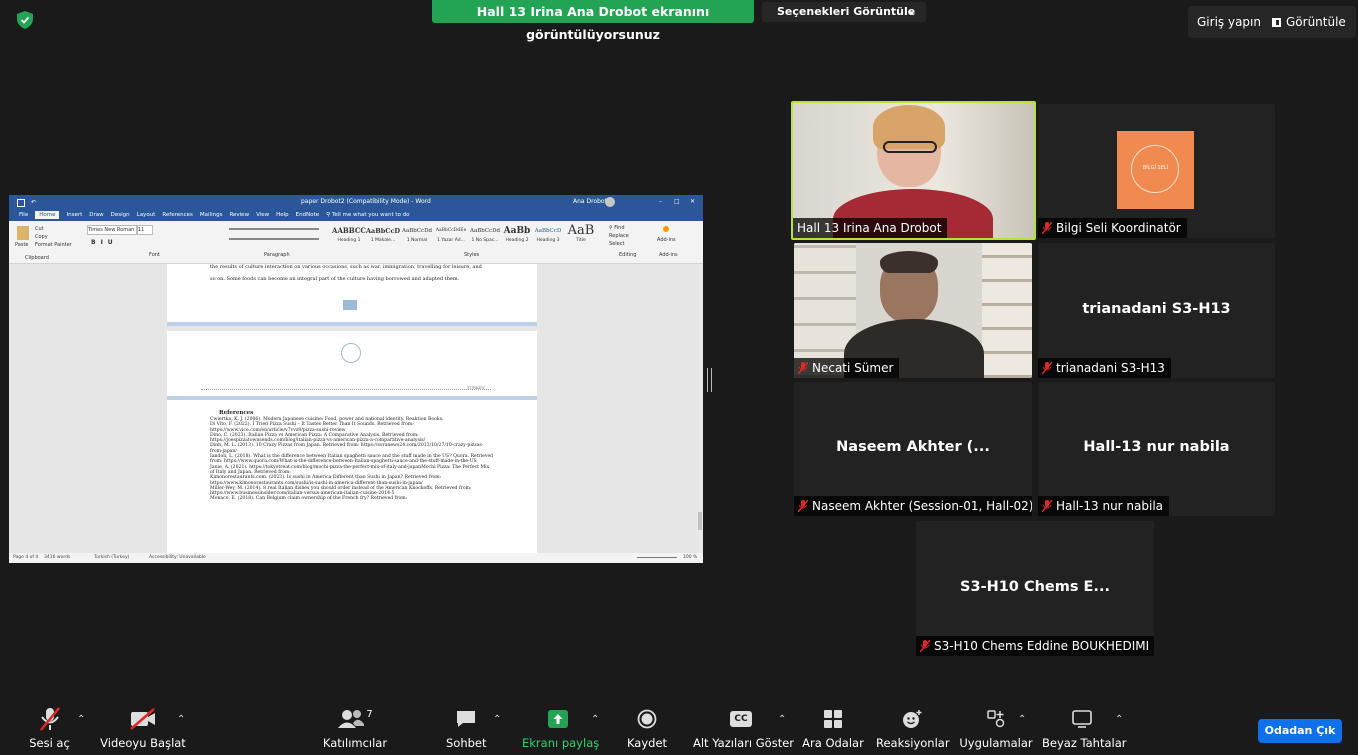 This screenshot has height=755, width=1358. I want to click on record-button: Kaydet, so click(647, 727).